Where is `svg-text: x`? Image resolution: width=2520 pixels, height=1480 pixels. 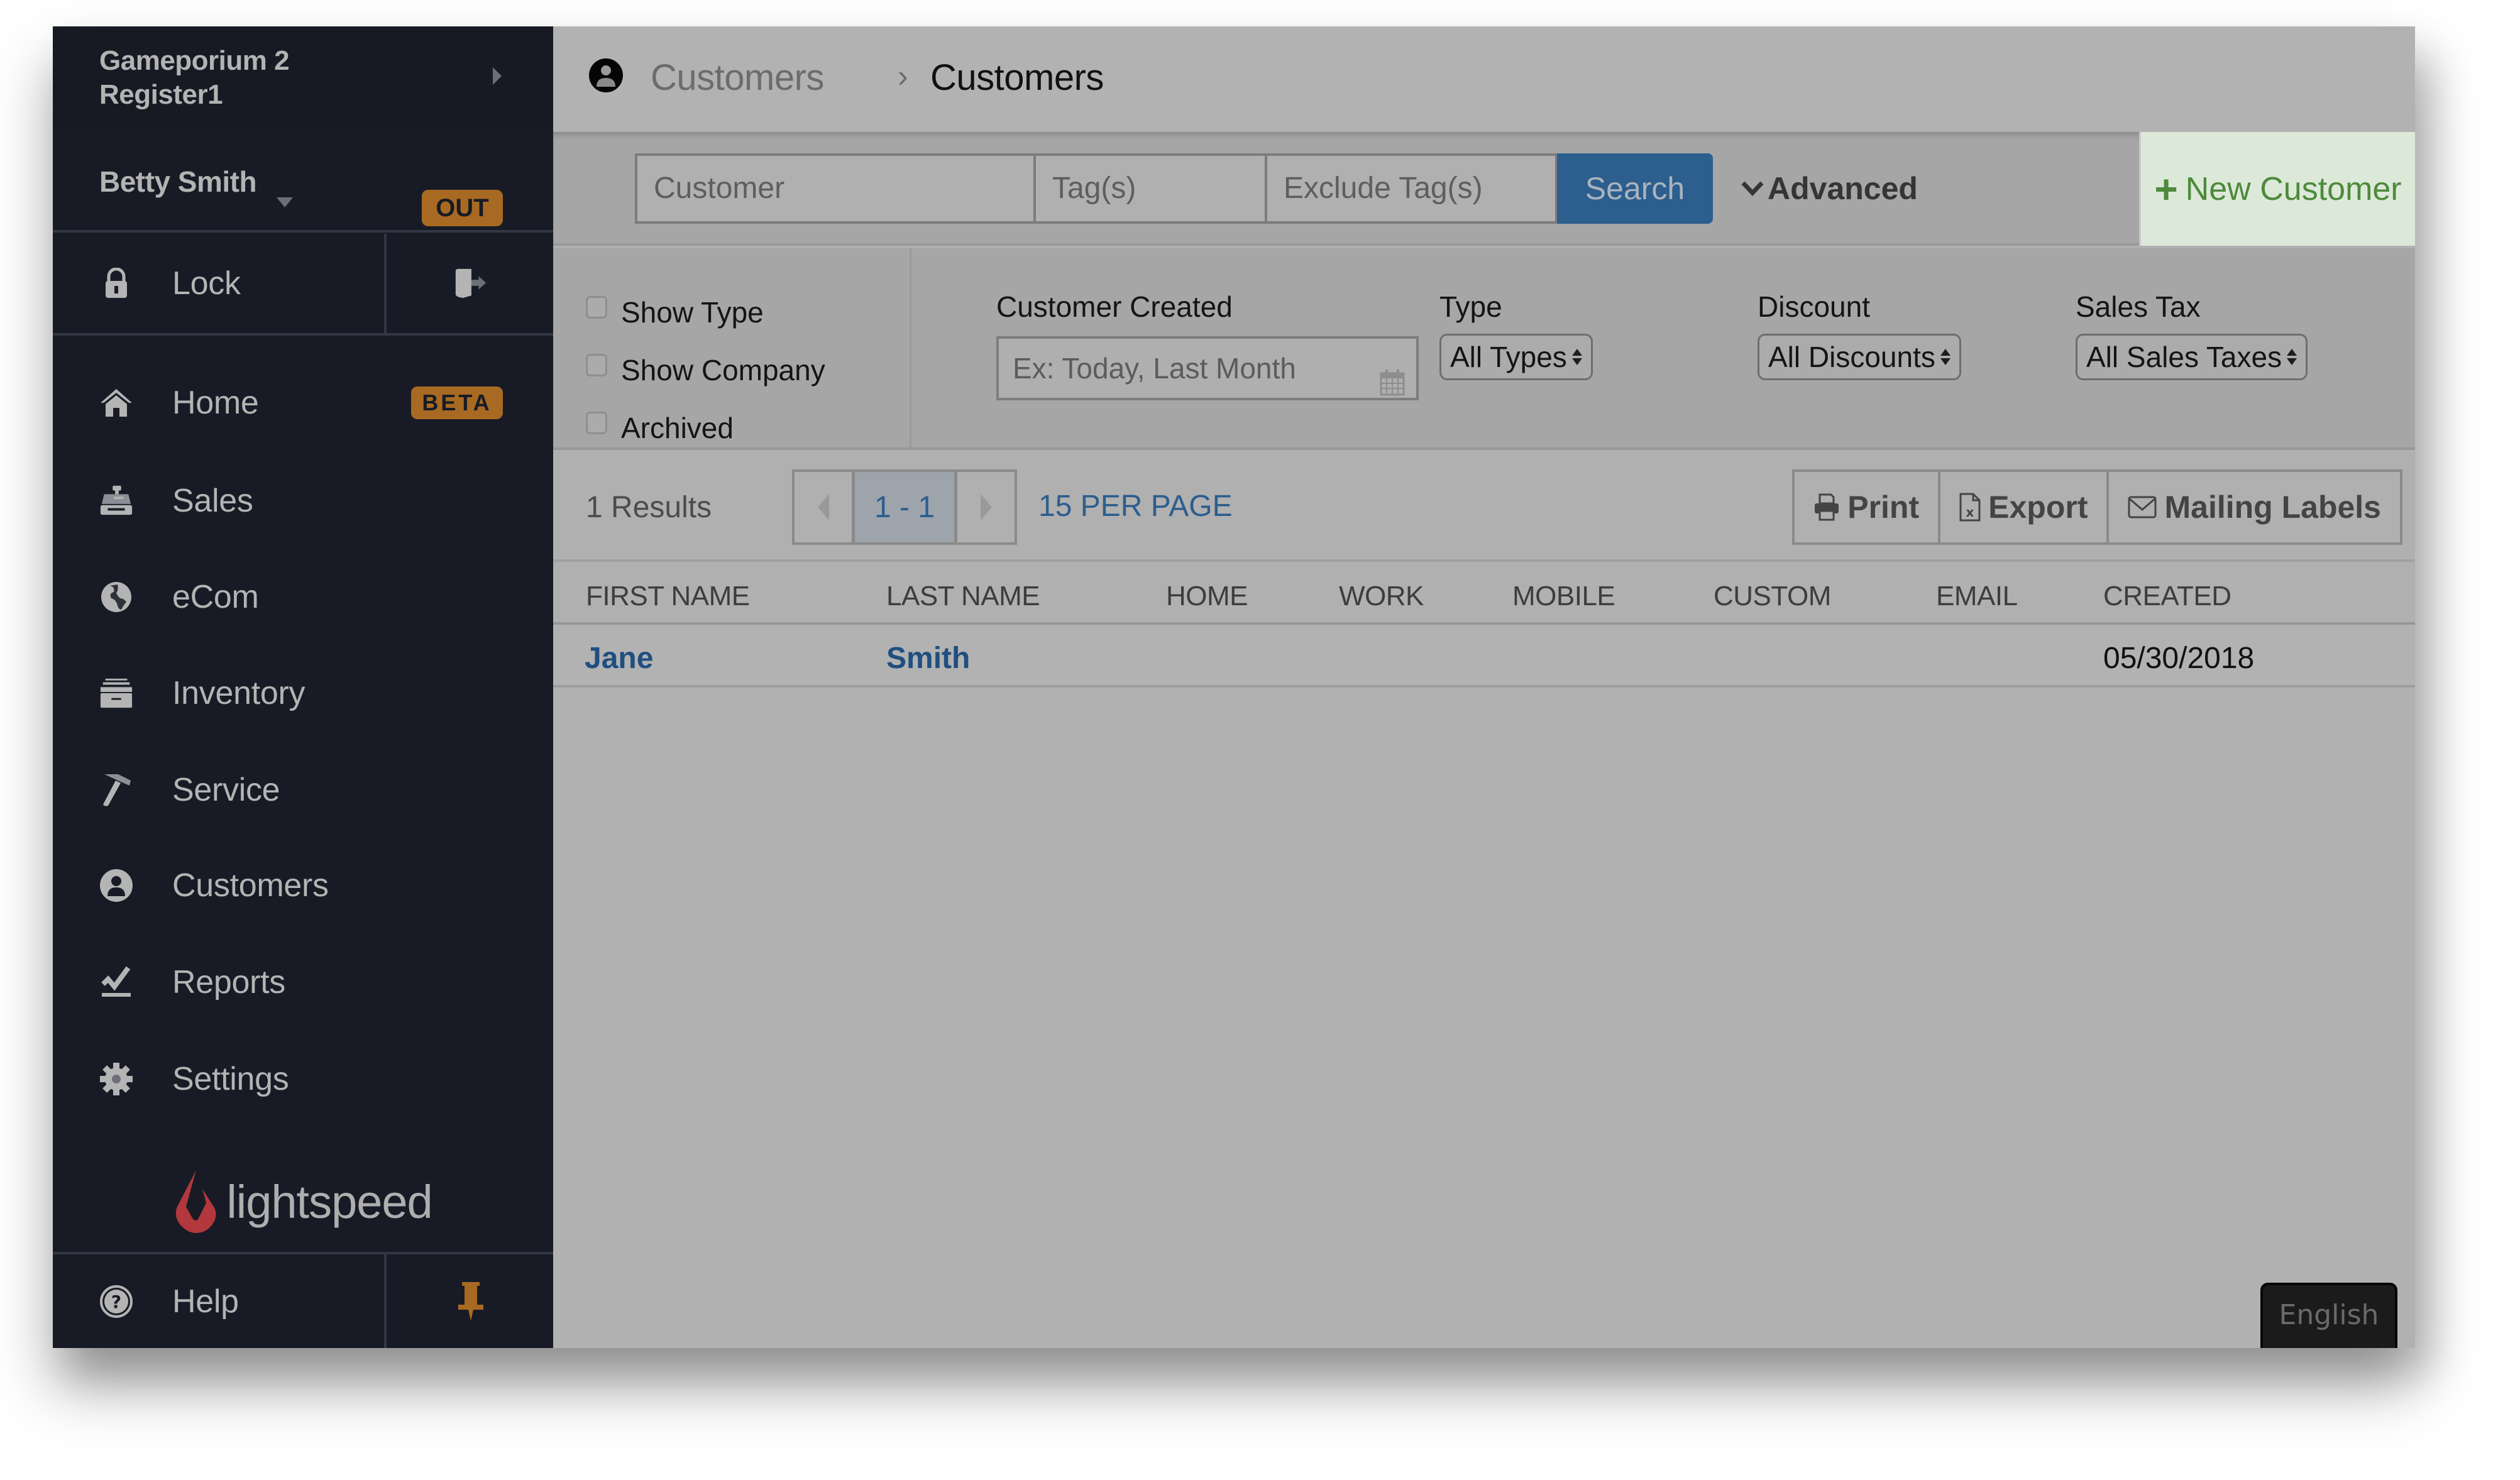 svg-text: x is located at coordinates (1970, 512).